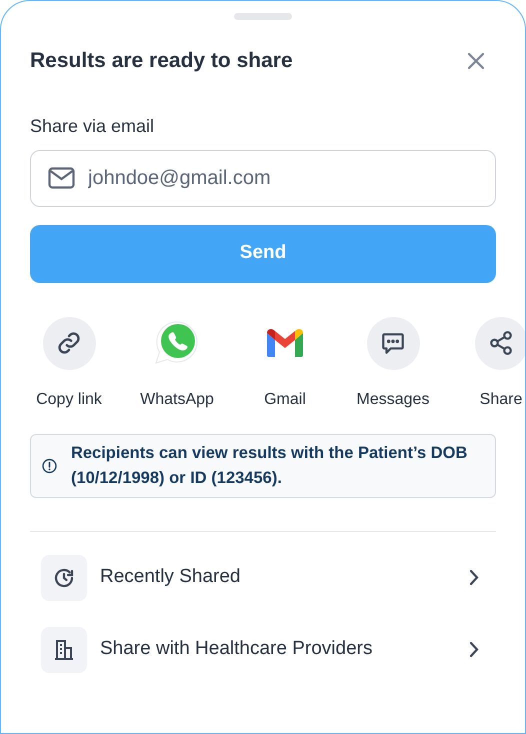 The image size is (526, 734). What do you see at coordinates (263, 649) in the screenshot?
I see `menu-row: Share with Healthcare Providers` at bounding box center [263, 649].